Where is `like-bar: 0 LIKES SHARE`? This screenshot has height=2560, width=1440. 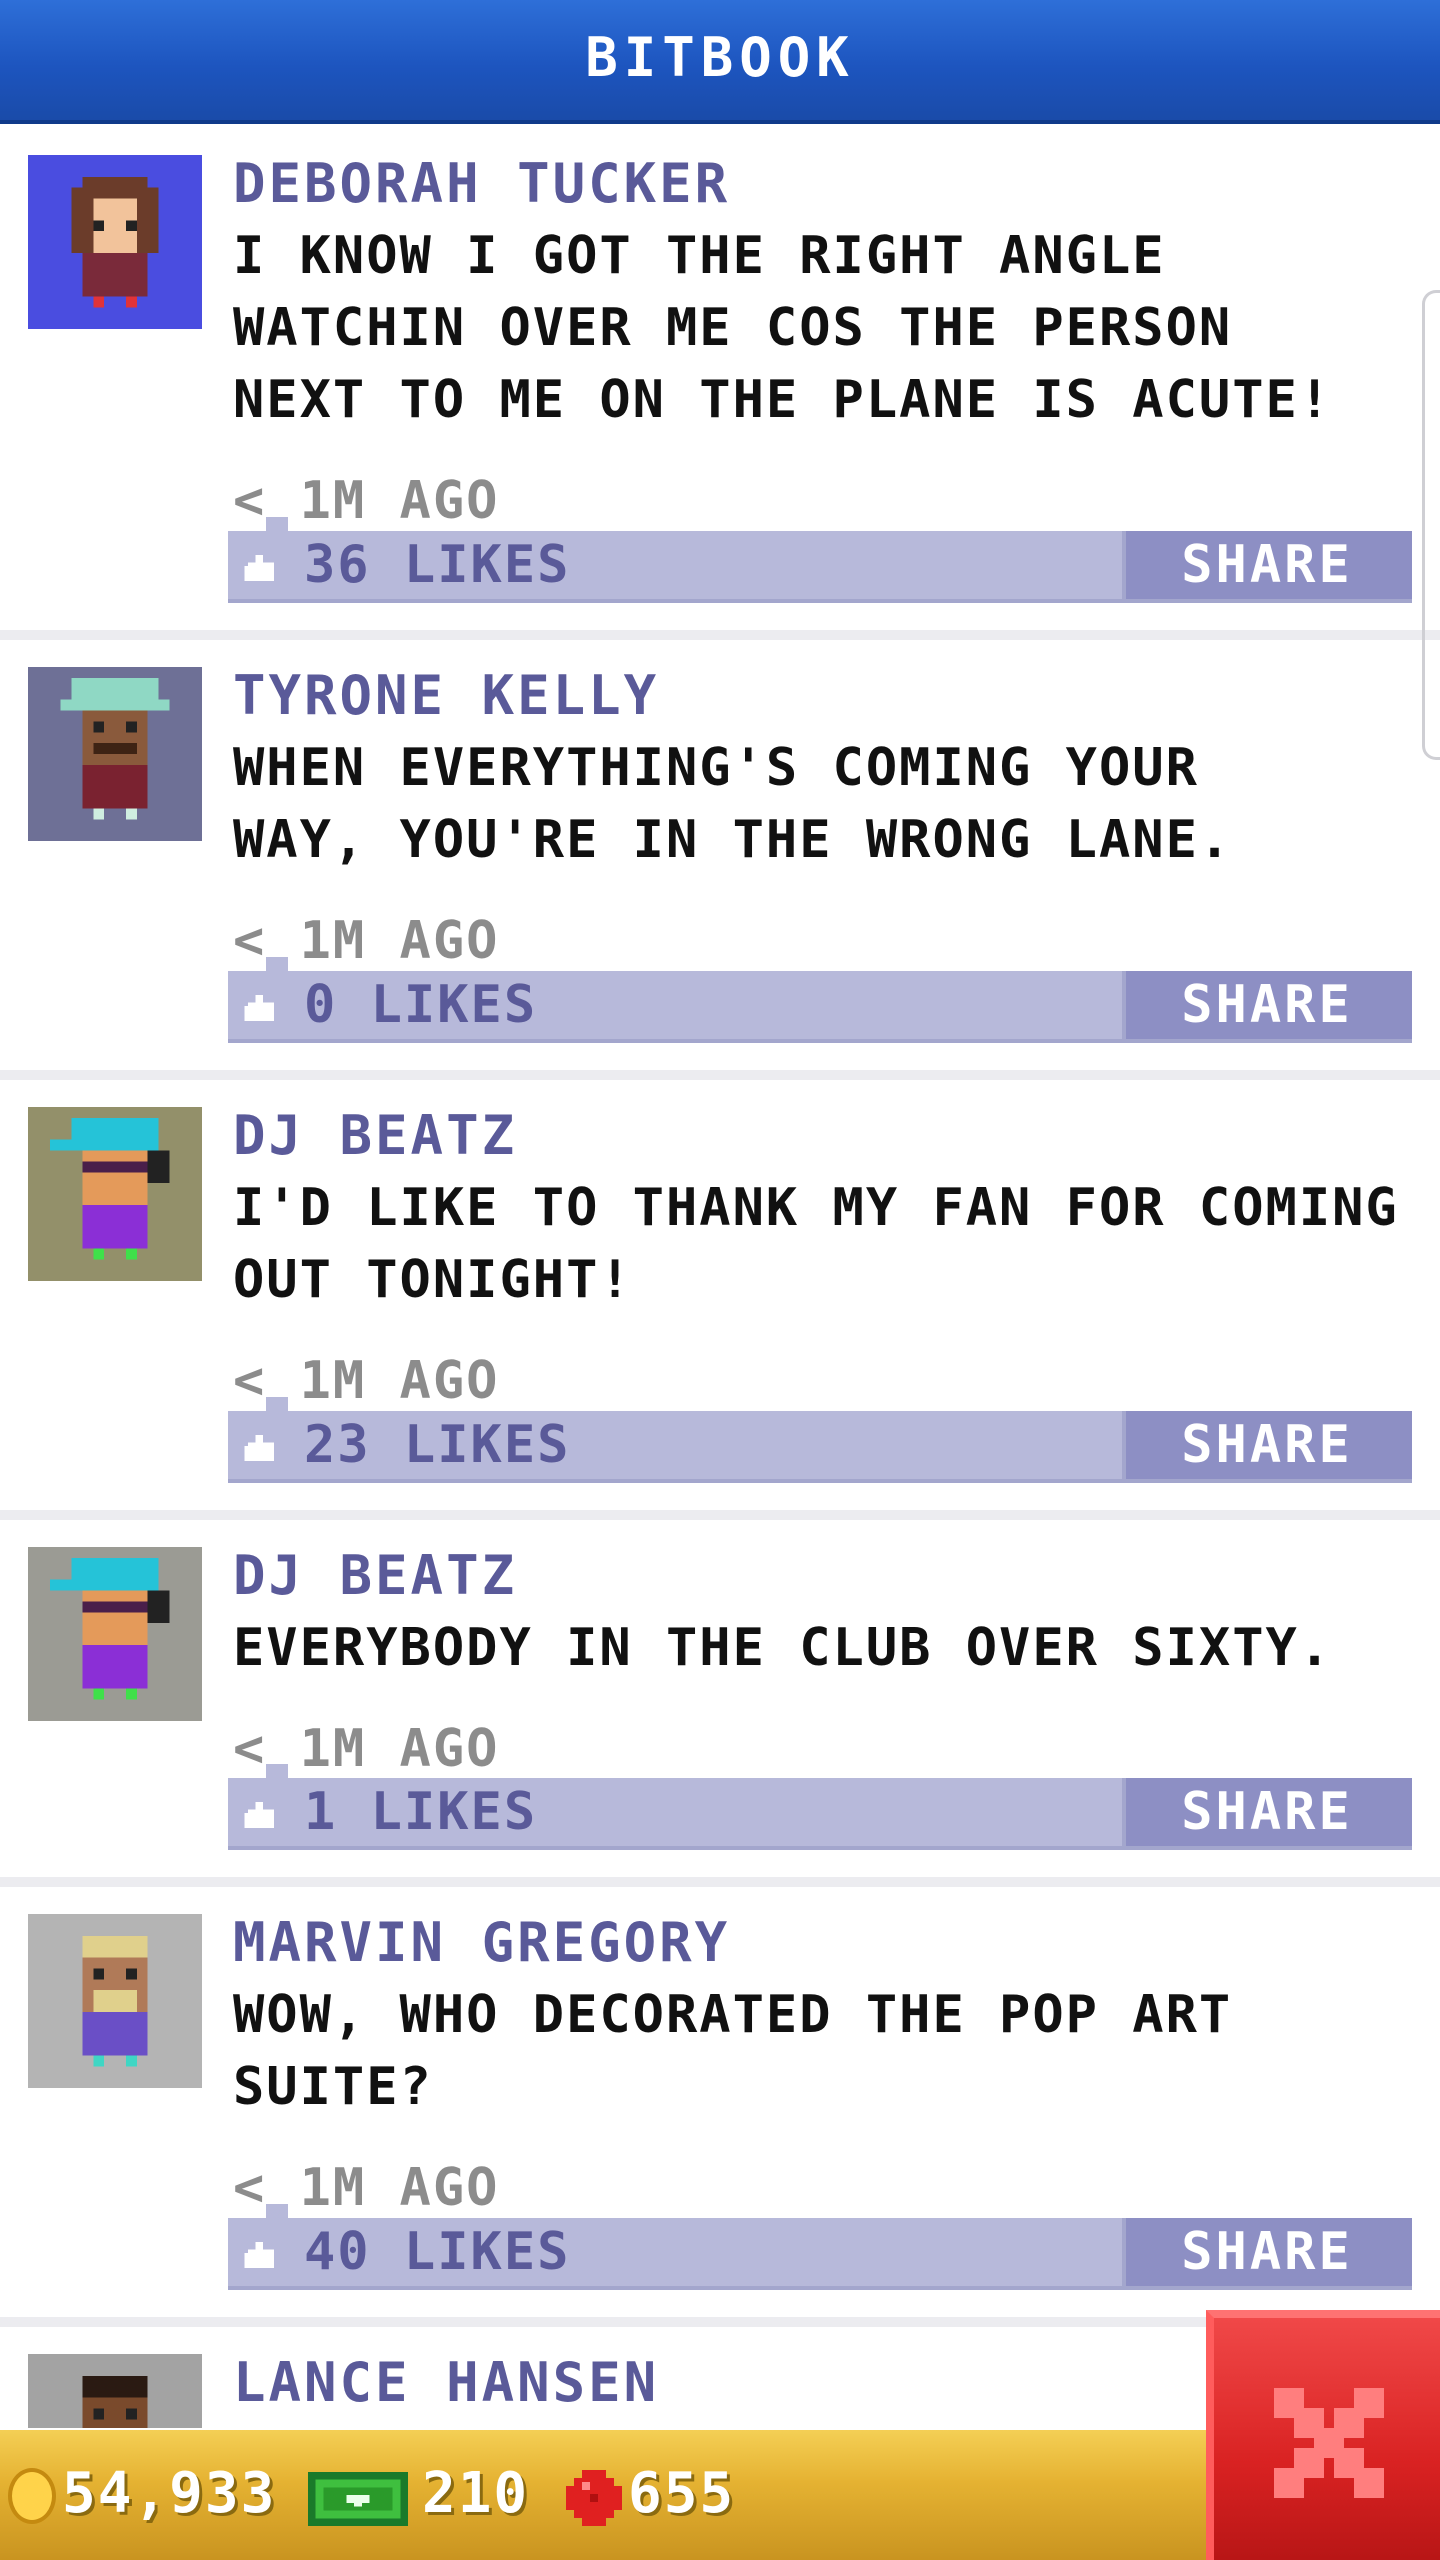 like-bar: 0 LIKES SHARE is located at coordinates (820, 1000).